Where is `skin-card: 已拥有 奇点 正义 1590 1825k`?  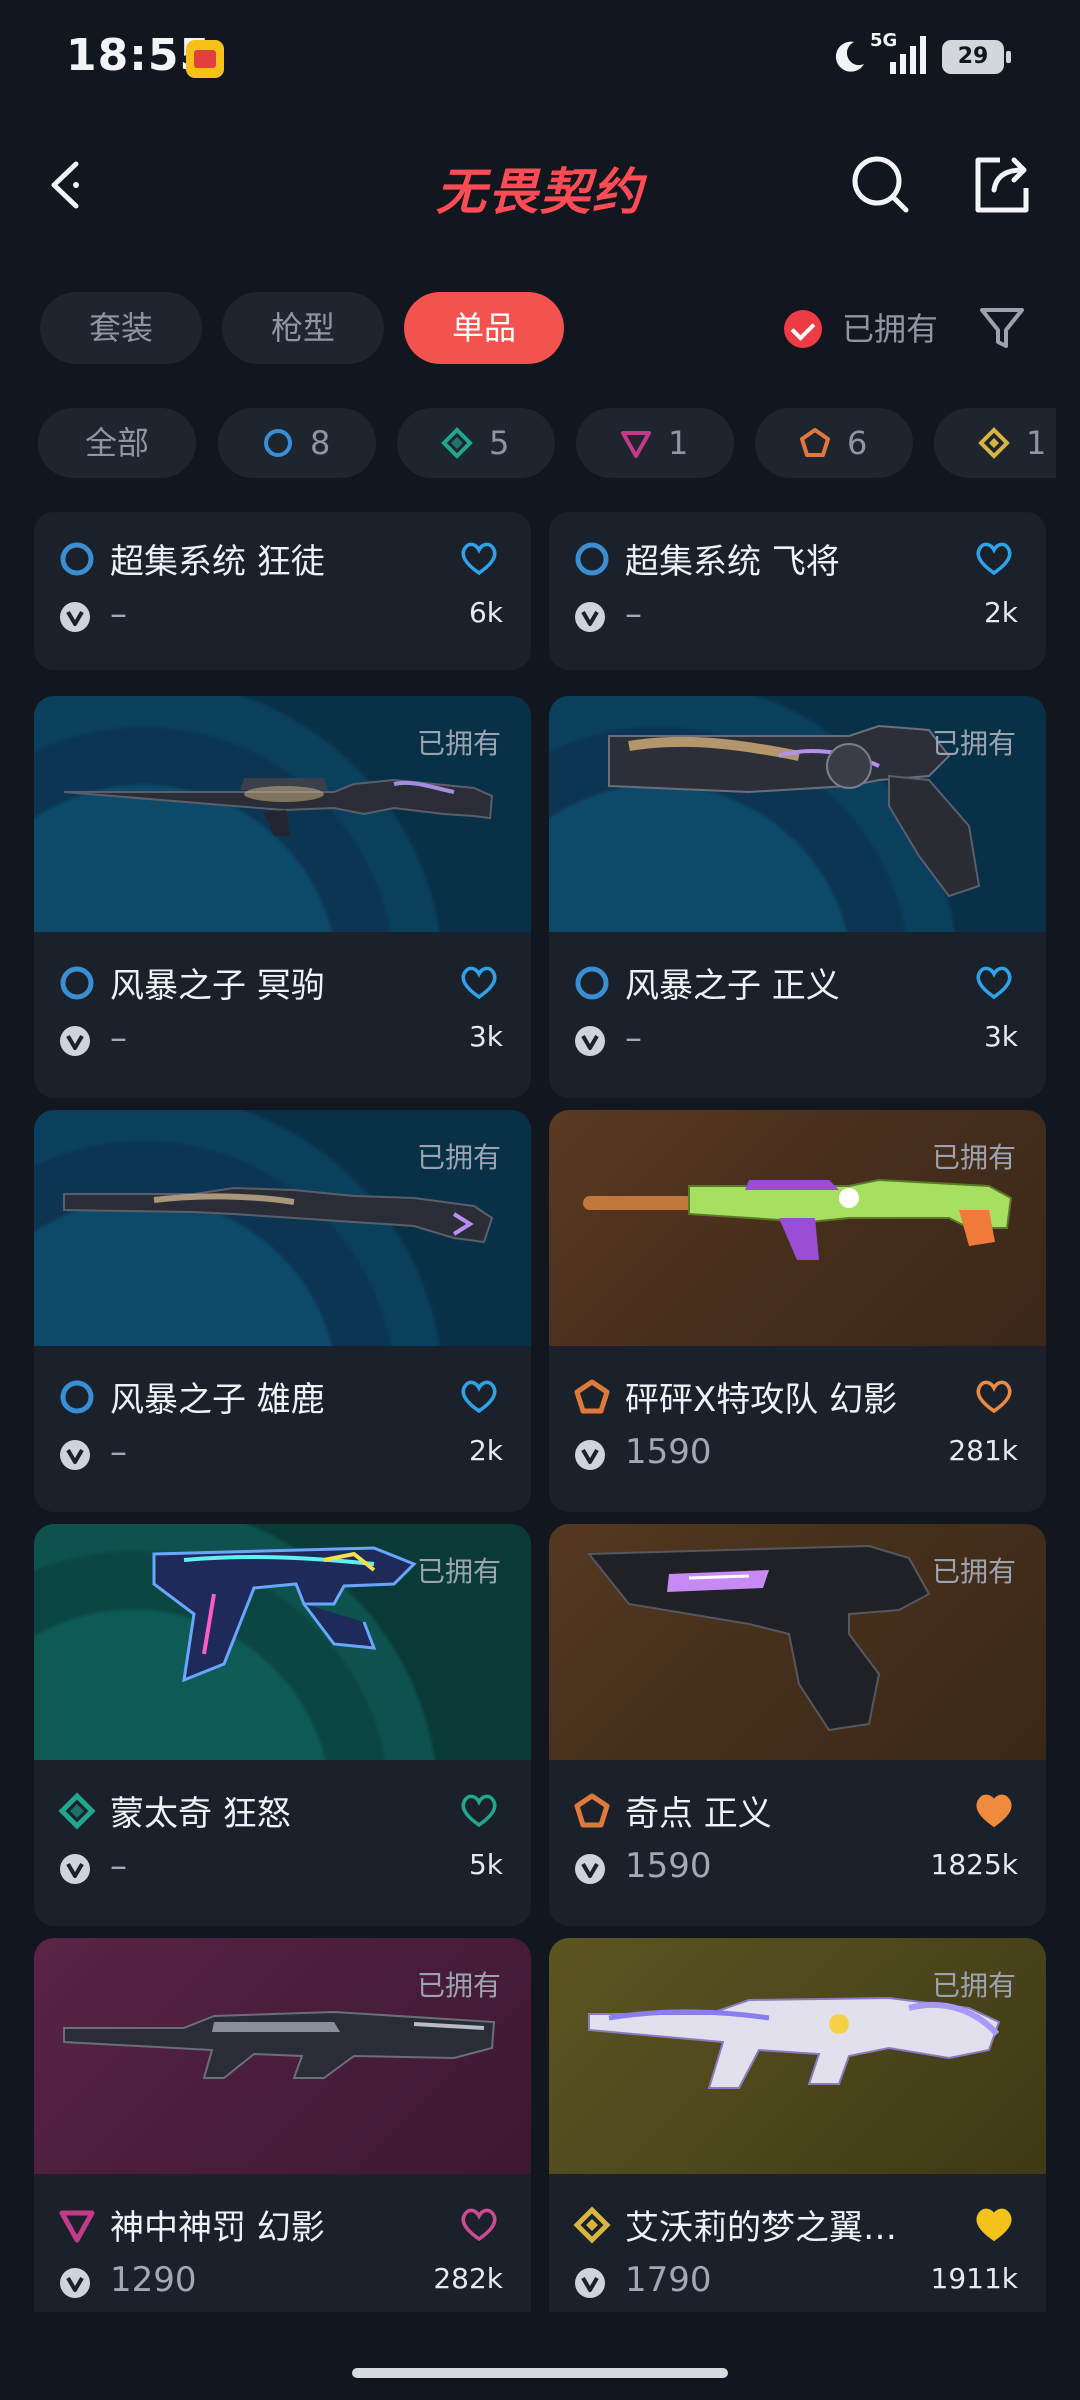 skin-card: 已拥有 奇点 正义 1590 1825k is located at coordinates (797, 1725).